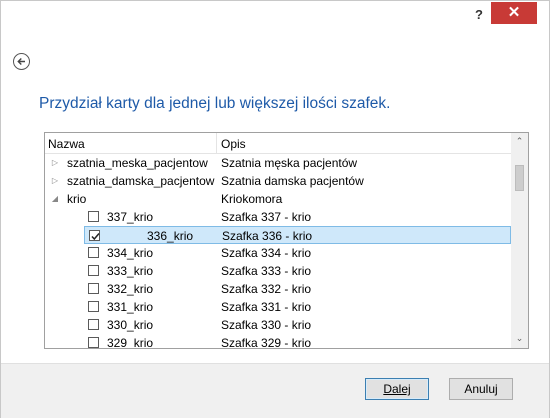 The width and height of the screenshot is (550, 418). What do you see at coordinates (289, 163) in the screenshot?
I see `row-description: Szatnia męska pacjentów` at bounding box center [289, 163].